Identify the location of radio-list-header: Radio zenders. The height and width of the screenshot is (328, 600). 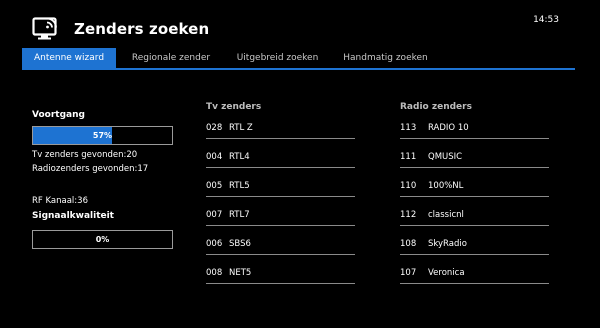
(436, 107).